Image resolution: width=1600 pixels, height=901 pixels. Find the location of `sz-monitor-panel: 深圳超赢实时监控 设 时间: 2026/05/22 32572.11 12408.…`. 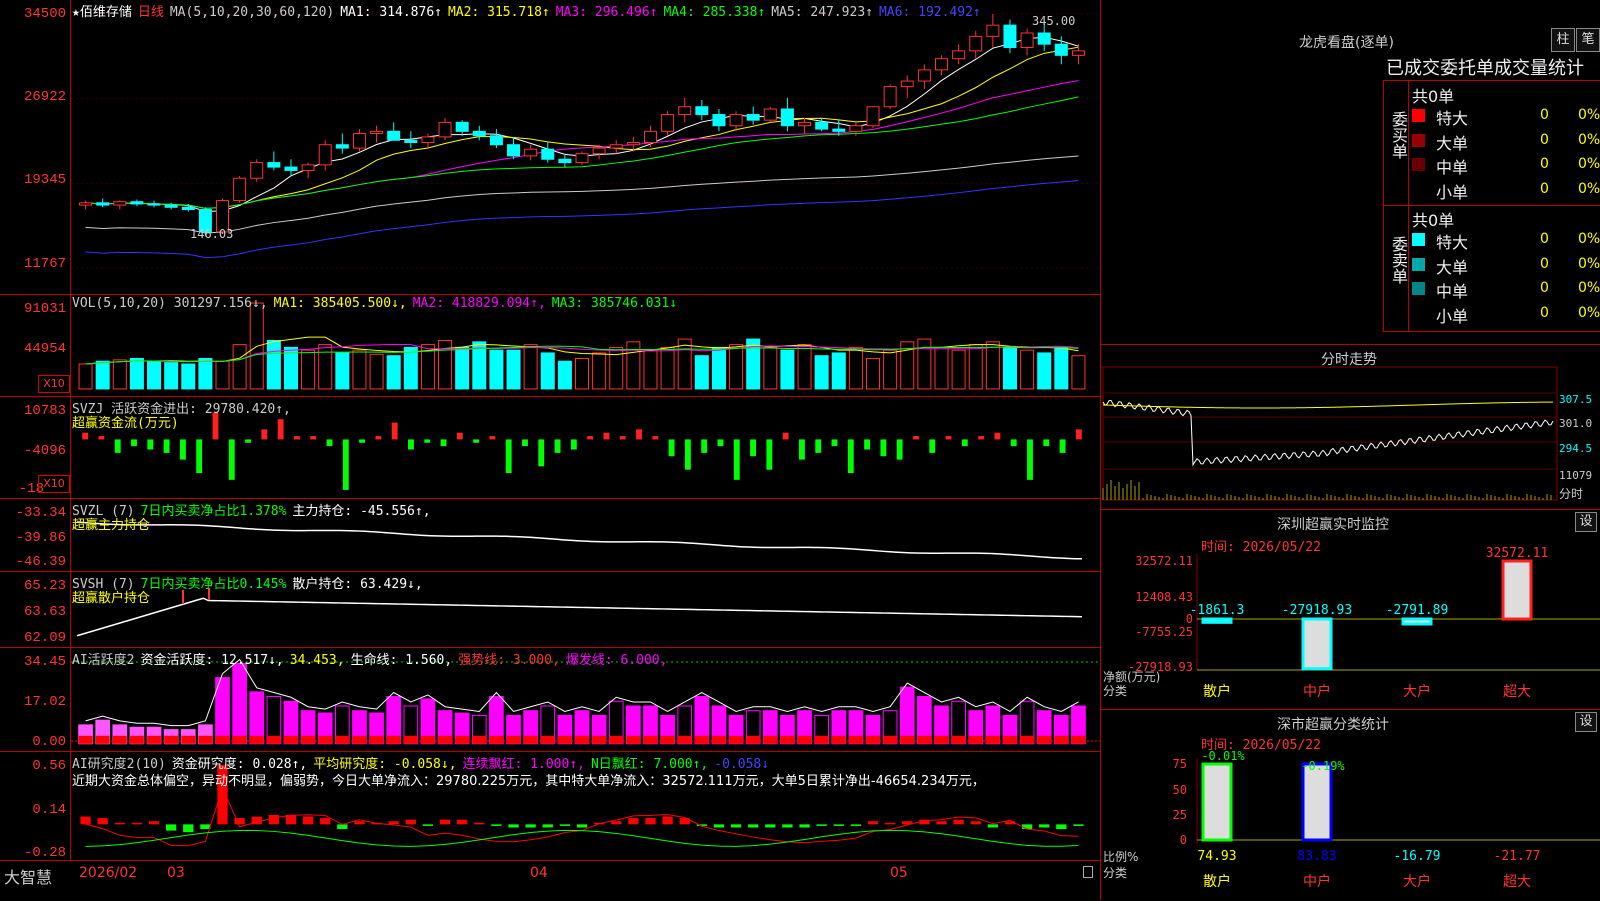

sz-monitor-panel: 深圳超赢实时监控 设 时间: 2026/05/22 32572.11 12408.… is located at coordinates (1350, 610).